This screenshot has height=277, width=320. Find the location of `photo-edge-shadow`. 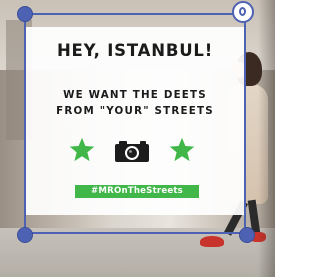

photo-edge-shadow is located at coordinates (266, 138).